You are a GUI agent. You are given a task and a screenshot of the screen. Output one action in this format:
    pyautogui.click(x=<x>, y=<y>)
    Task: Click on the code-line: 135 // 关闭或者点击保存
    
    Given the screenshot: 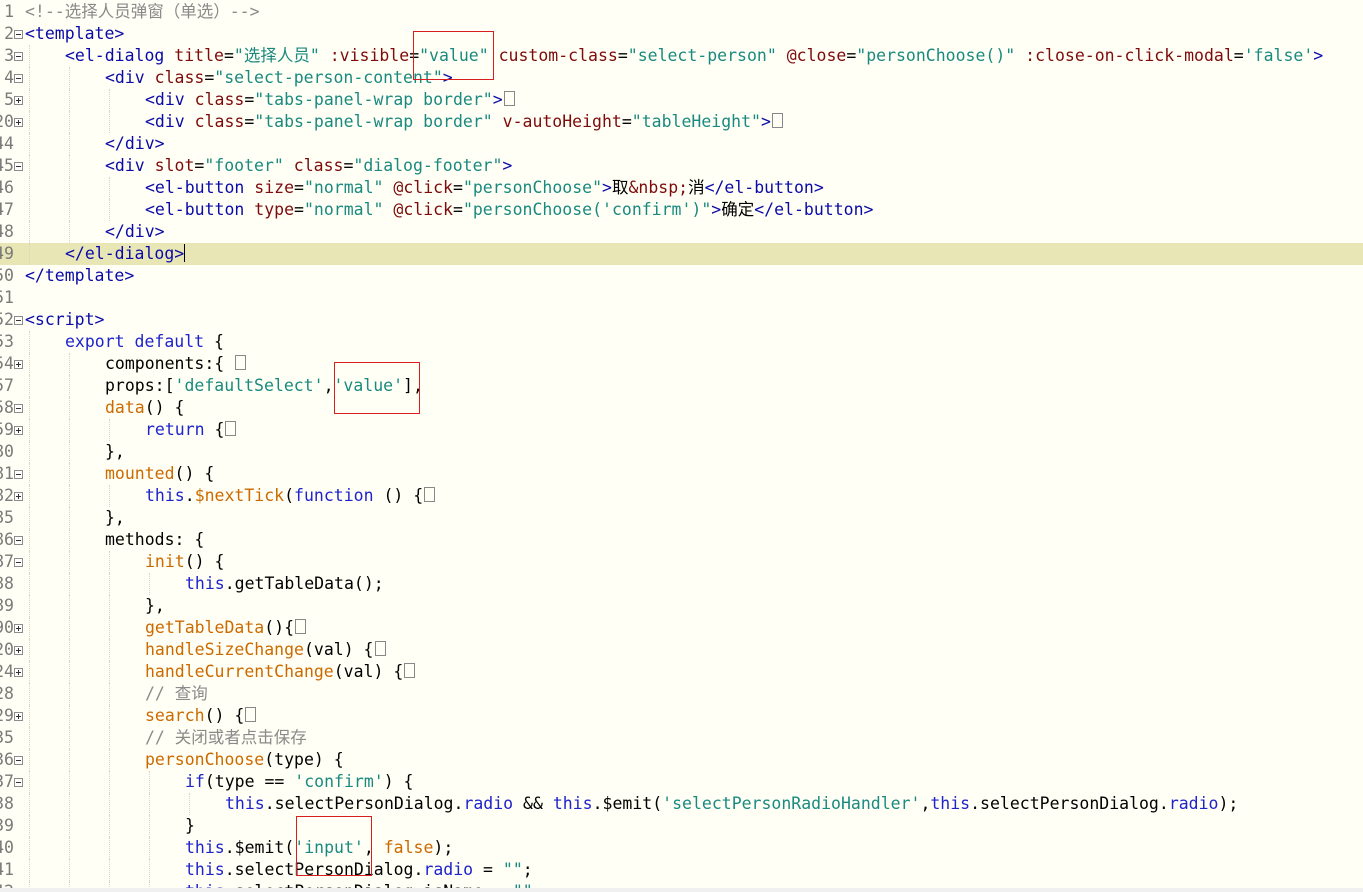 What is the action you would take?
    pyautogui.click(x=681, y=738)
    